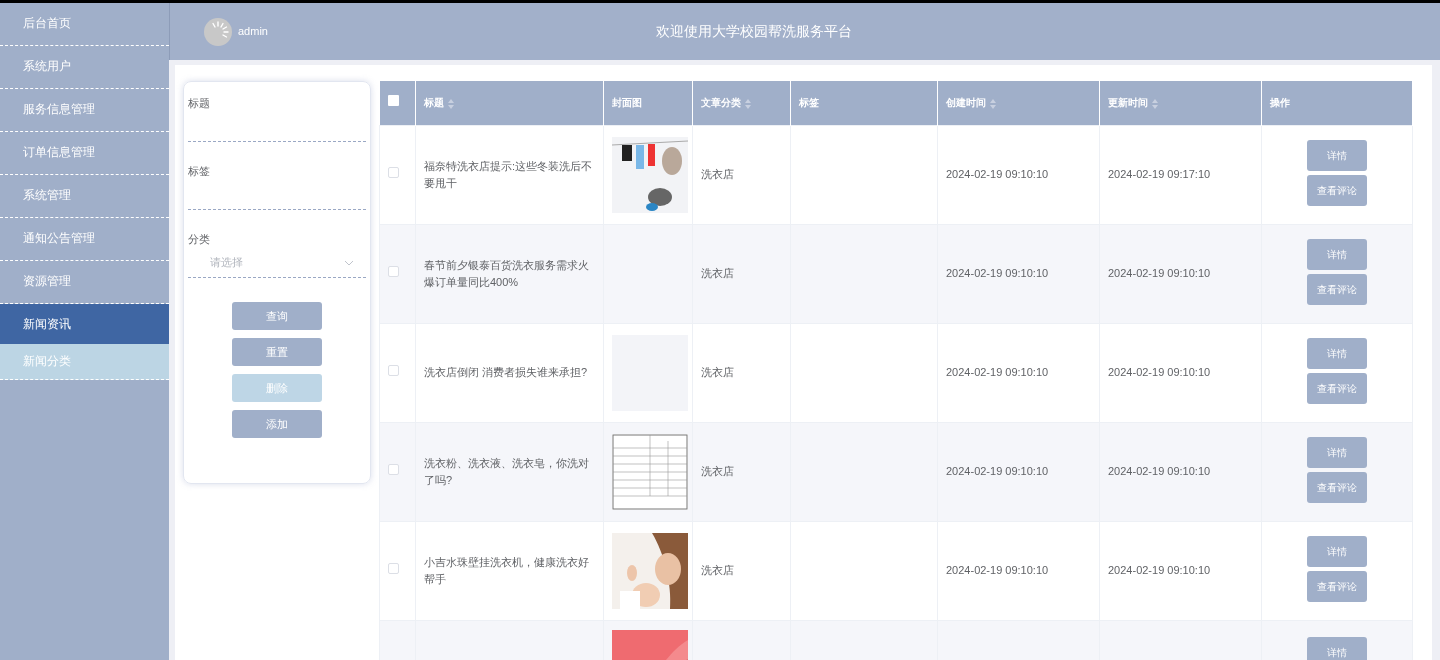  I want to click on field-label: 分类, so click(199, 239).